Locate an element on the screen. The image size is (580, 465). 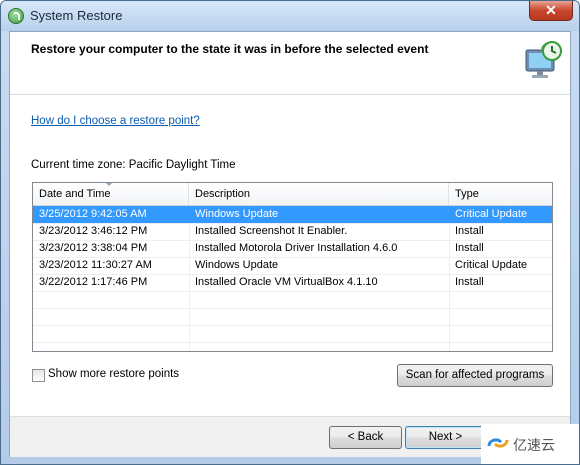
next-button: Next > is located at coordinates (445, 437).